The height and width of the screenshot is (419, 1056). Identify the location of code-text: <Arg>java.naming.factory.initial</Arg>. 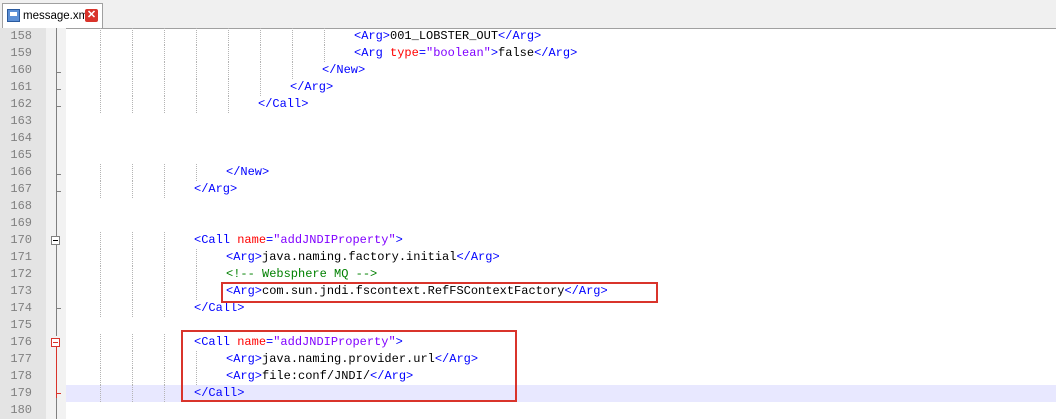
(363, 257).